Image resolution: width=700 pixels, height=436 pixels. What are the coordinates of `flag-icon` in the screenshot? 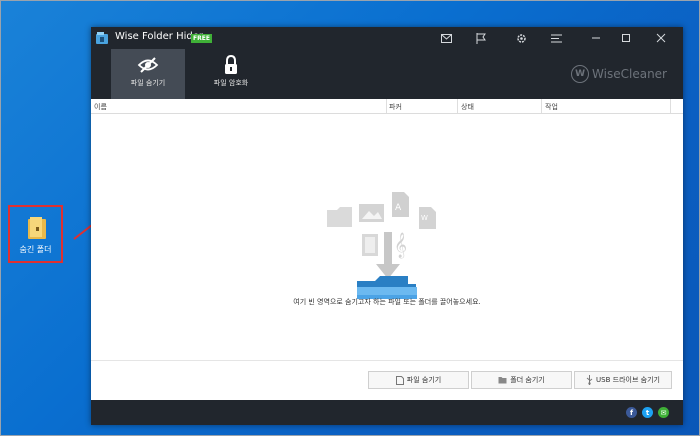 It's located at (481, 38).